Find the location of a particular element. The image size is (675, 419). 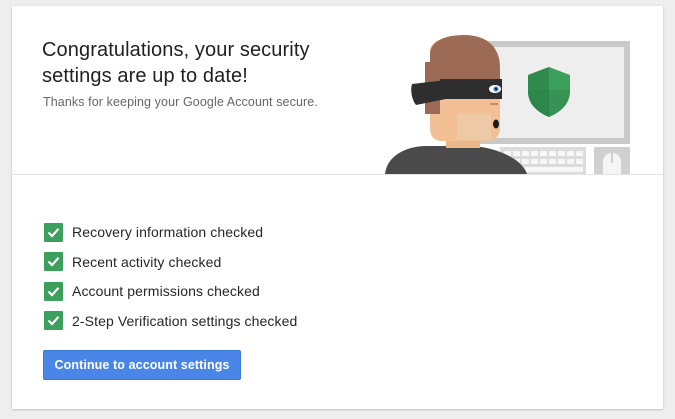

mouse-icon is located at coordinates (612, 160).